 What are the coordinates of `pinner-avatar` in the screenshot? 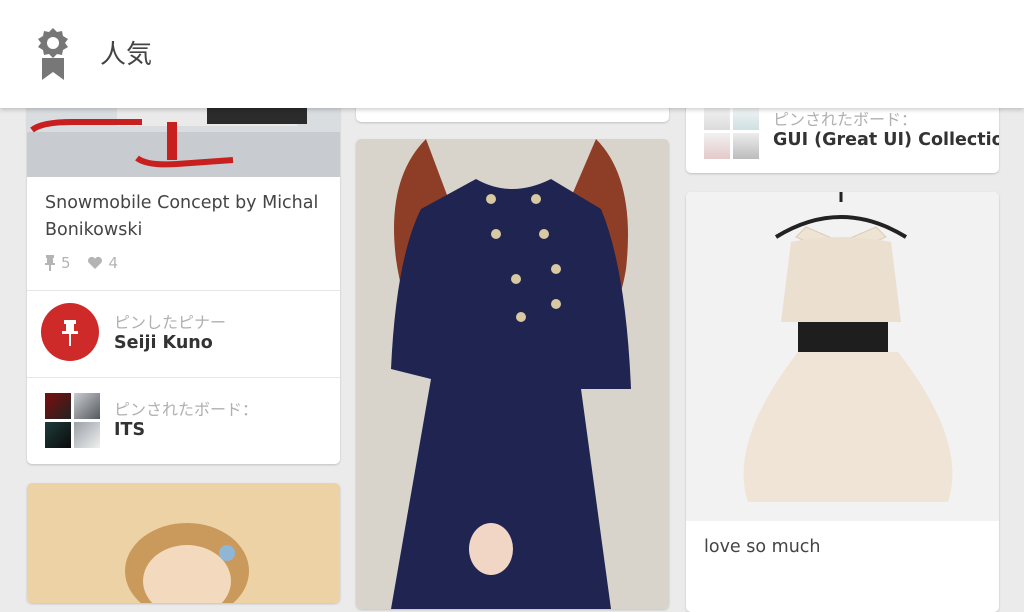 It's located at (70, 332).